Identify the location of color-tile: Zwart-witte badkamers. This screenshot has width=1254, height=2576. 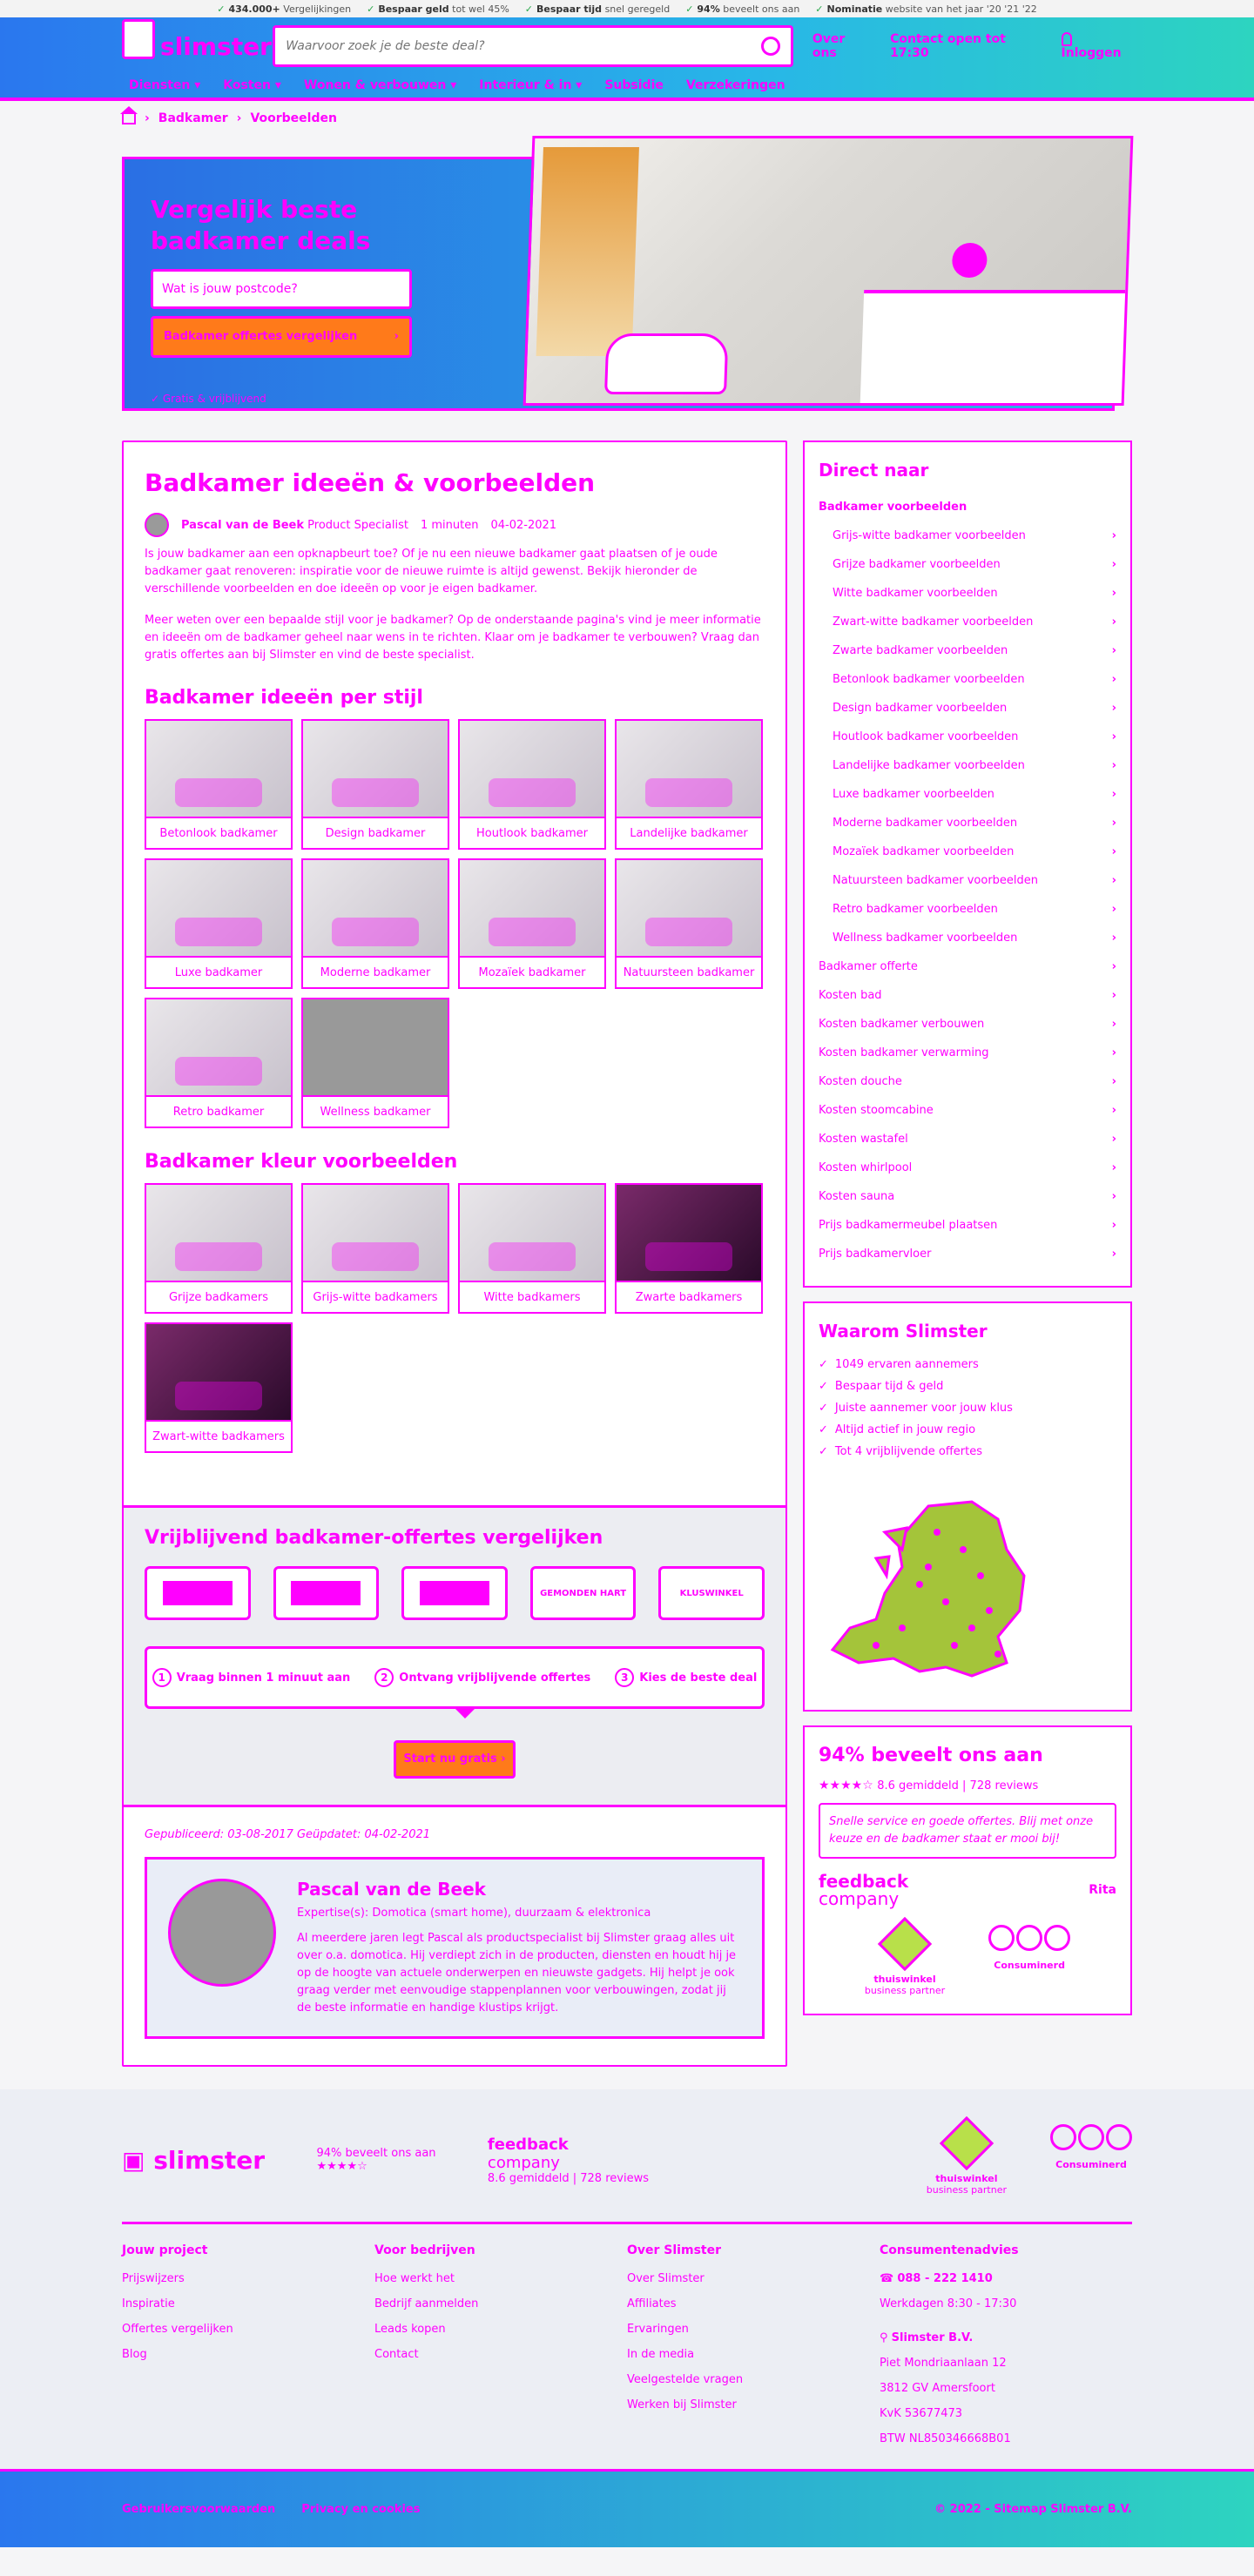
(219, 1387).